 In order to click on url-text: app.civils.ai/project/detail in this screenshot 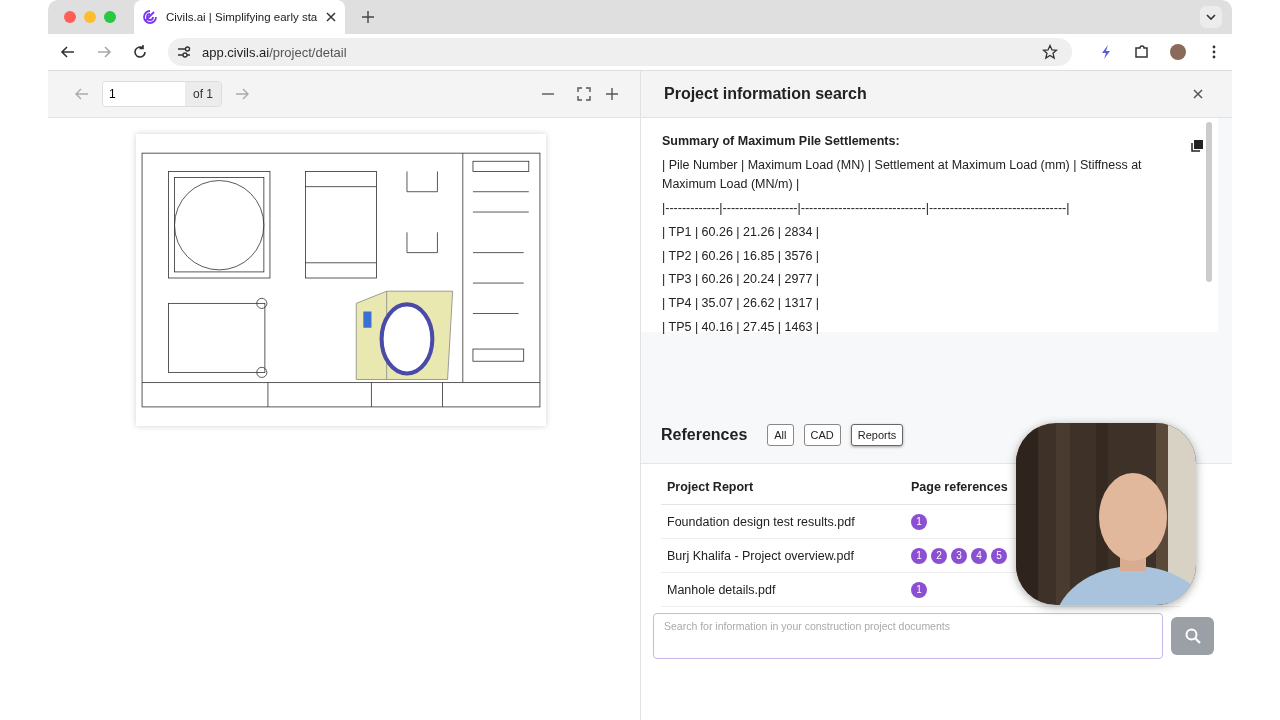, I will do `click(274, 52)`.